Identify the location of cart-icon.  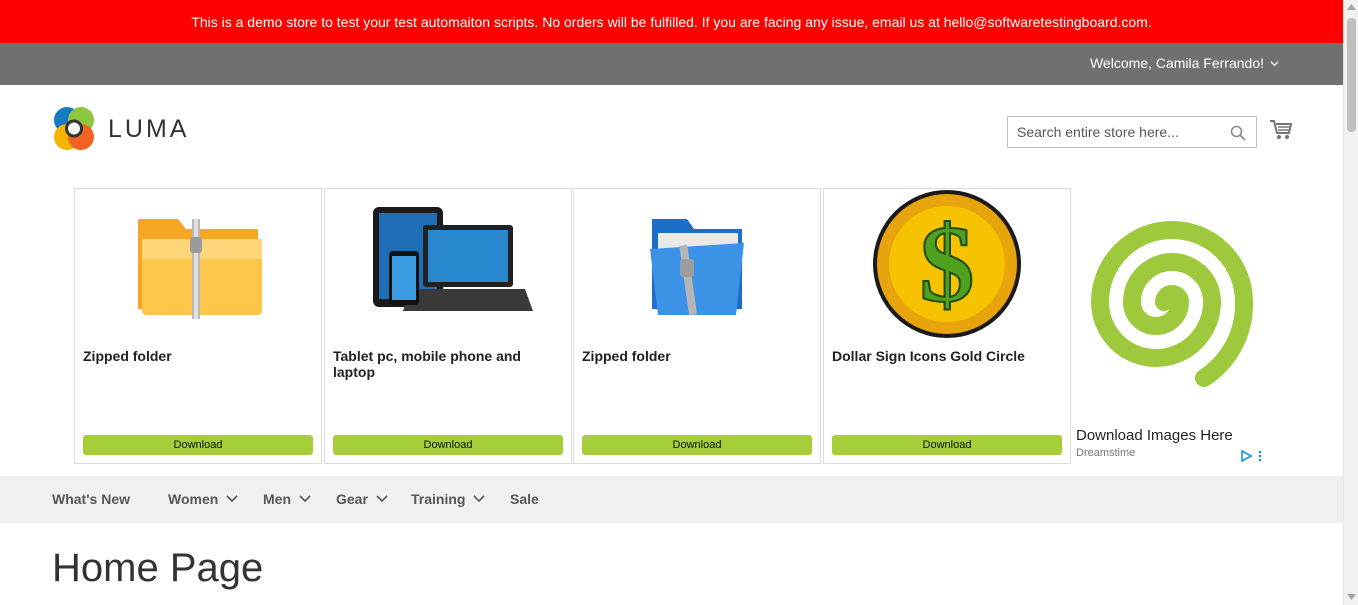
(1281, 130).